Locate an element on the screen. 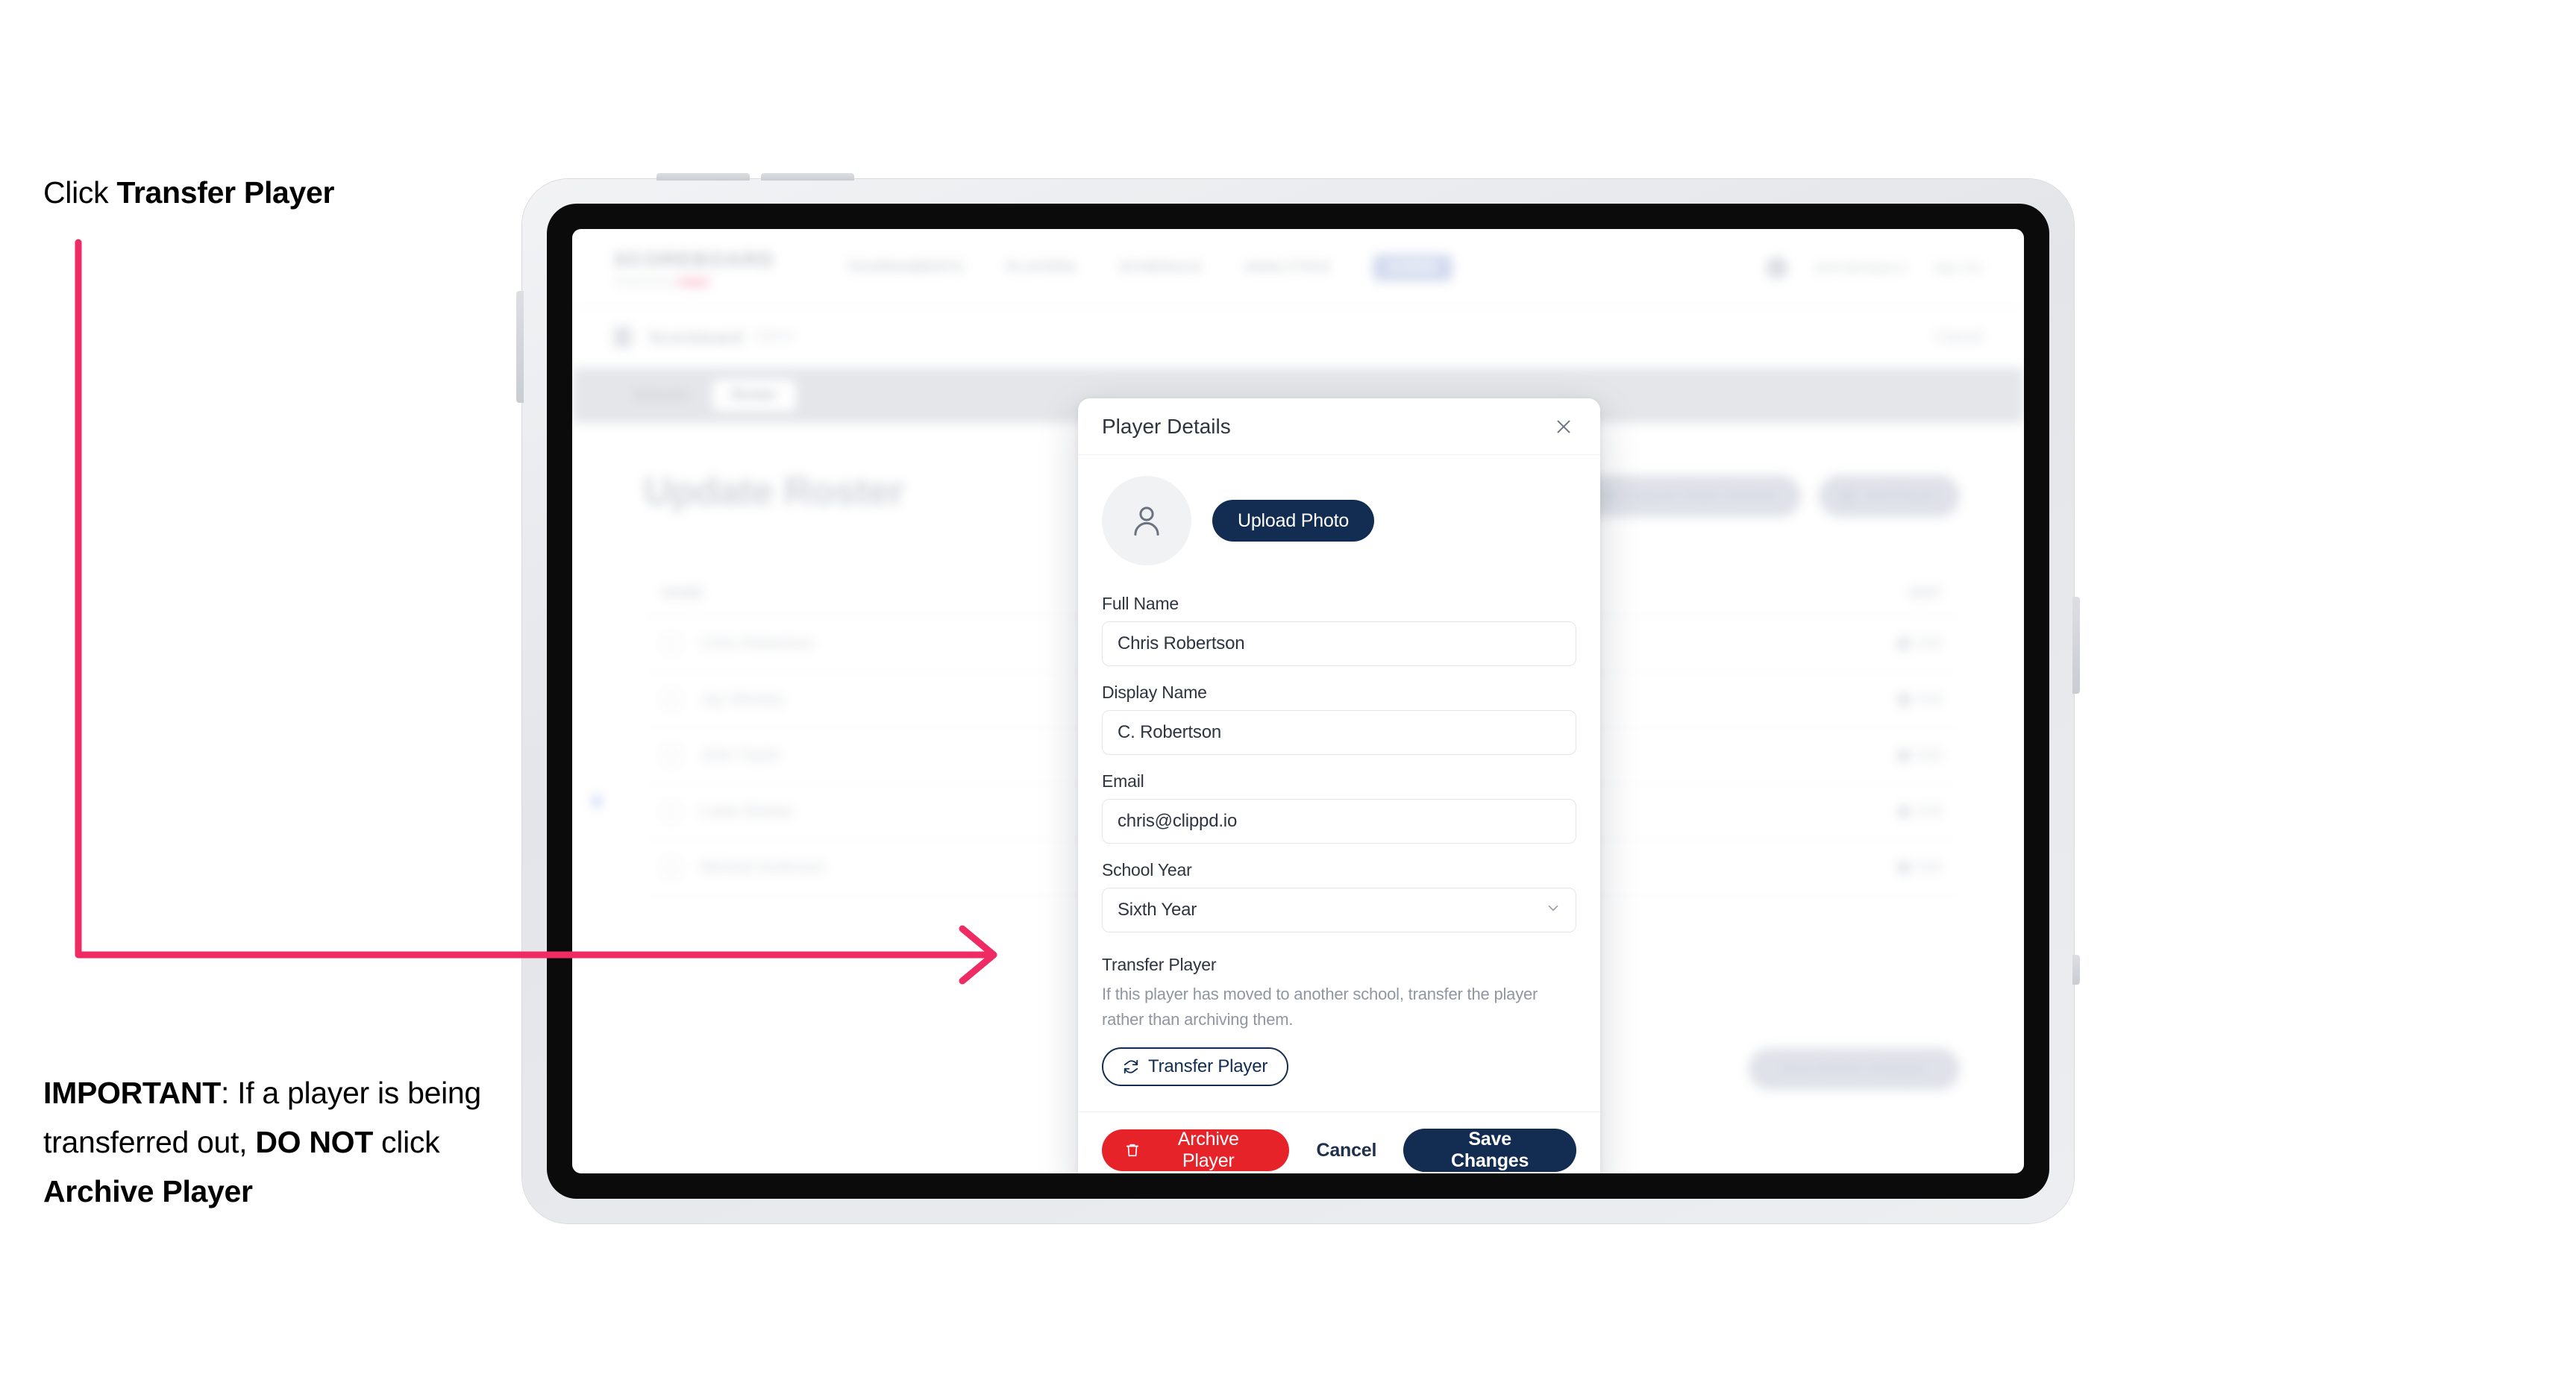 The image size is (2576, 1386). label-school-year: School Year is located at coordinates (1147, 869).